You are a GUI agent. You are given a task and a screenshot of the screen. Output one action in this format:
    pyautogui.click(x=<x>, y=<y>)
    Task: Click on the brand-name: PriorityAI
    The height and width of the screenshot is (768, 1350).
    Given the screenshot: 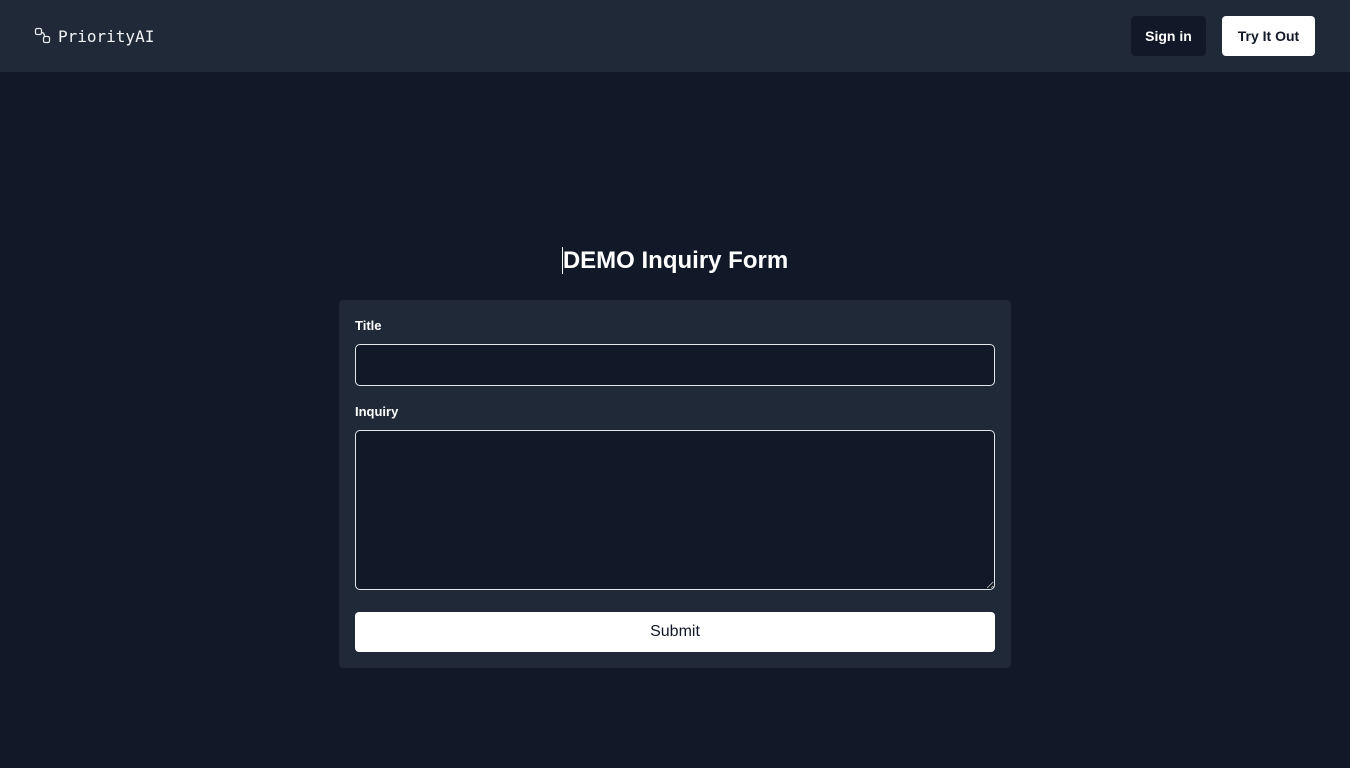 What is the action you would take?
    pyautogui.click(x=106, y=36)
    